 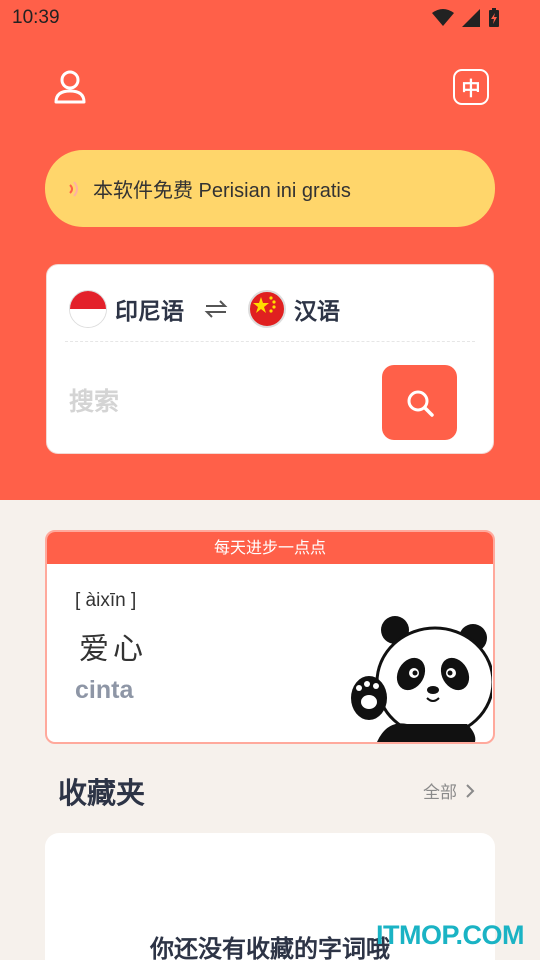 I want to click on language-selector-row: 印尼语 汉语, so click(x=204, y=309).